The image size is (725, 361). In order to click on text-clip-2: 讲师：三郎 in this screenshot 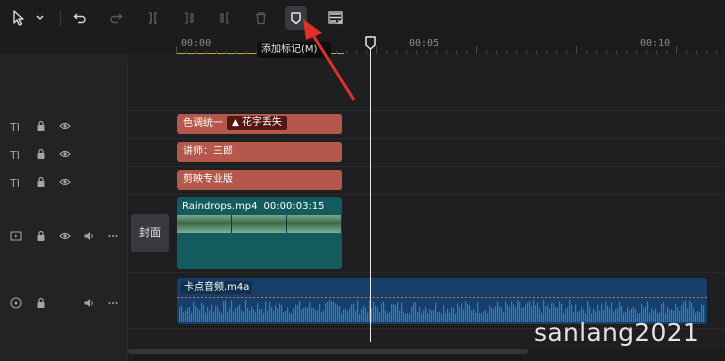, I will do `click(259, 152)`.